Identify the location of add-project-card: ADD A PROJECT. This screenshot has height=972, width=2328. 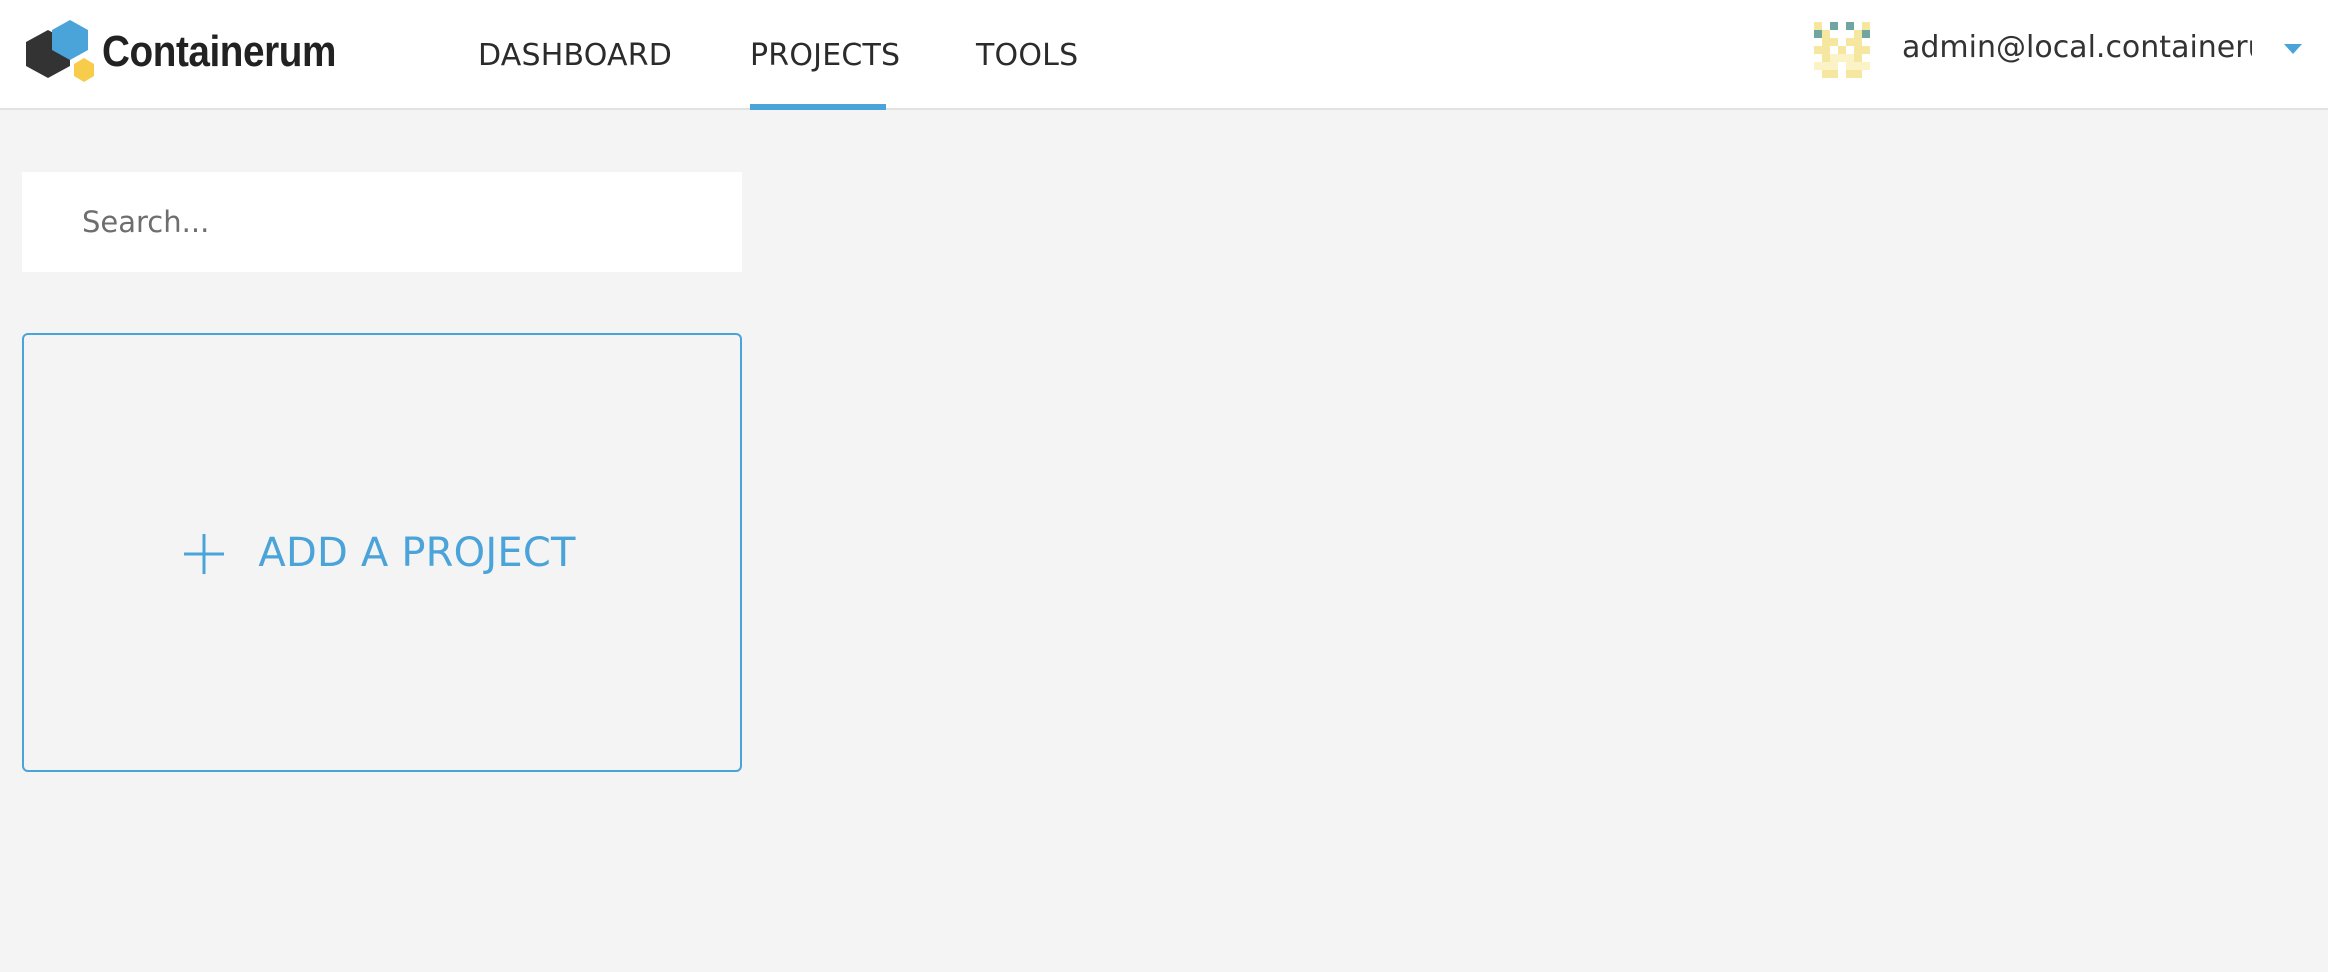
(382, 552).